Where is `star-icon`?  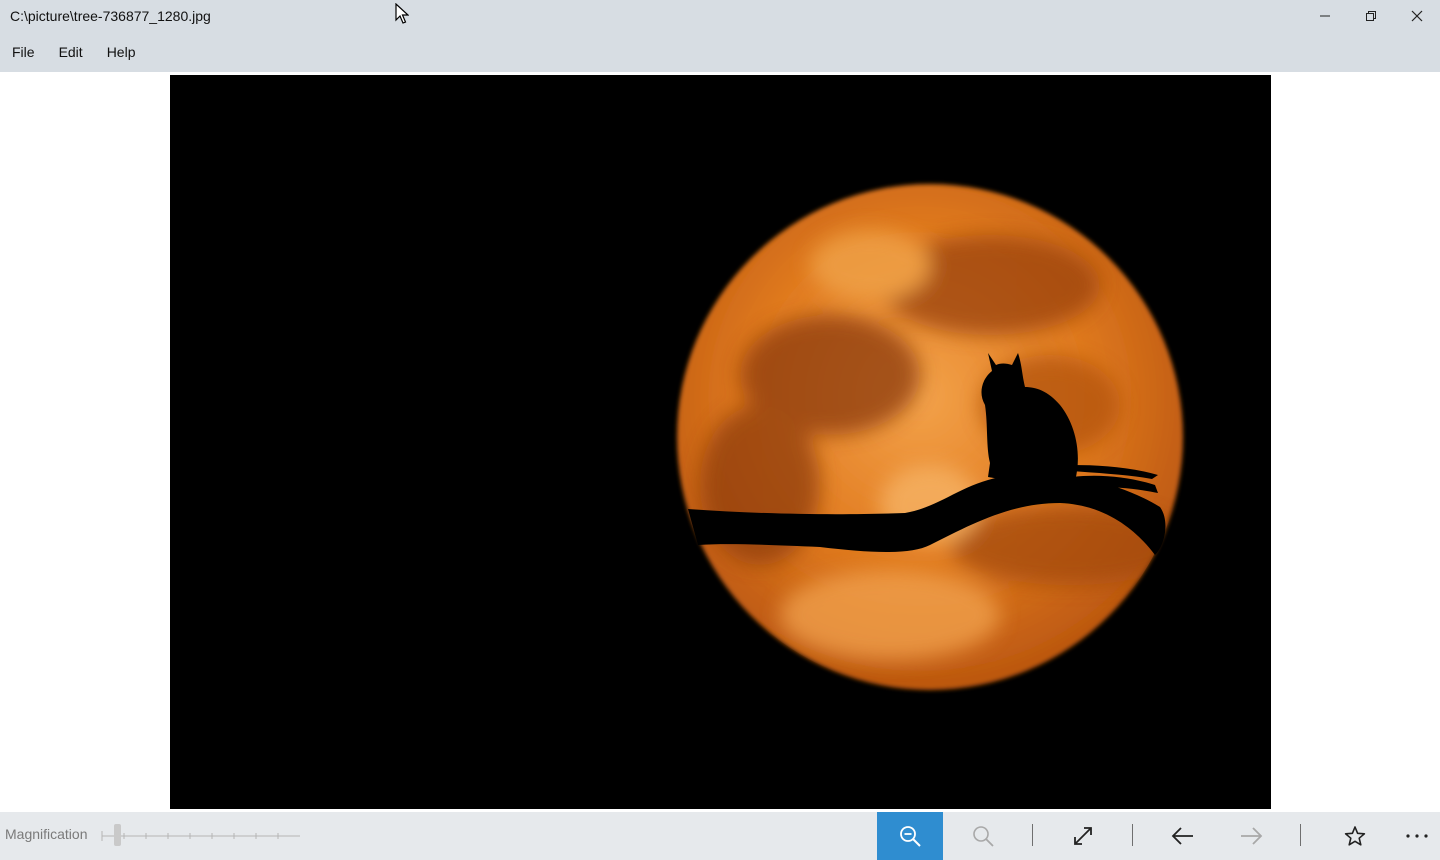
star-icon is located at coordinates (1355, 836).